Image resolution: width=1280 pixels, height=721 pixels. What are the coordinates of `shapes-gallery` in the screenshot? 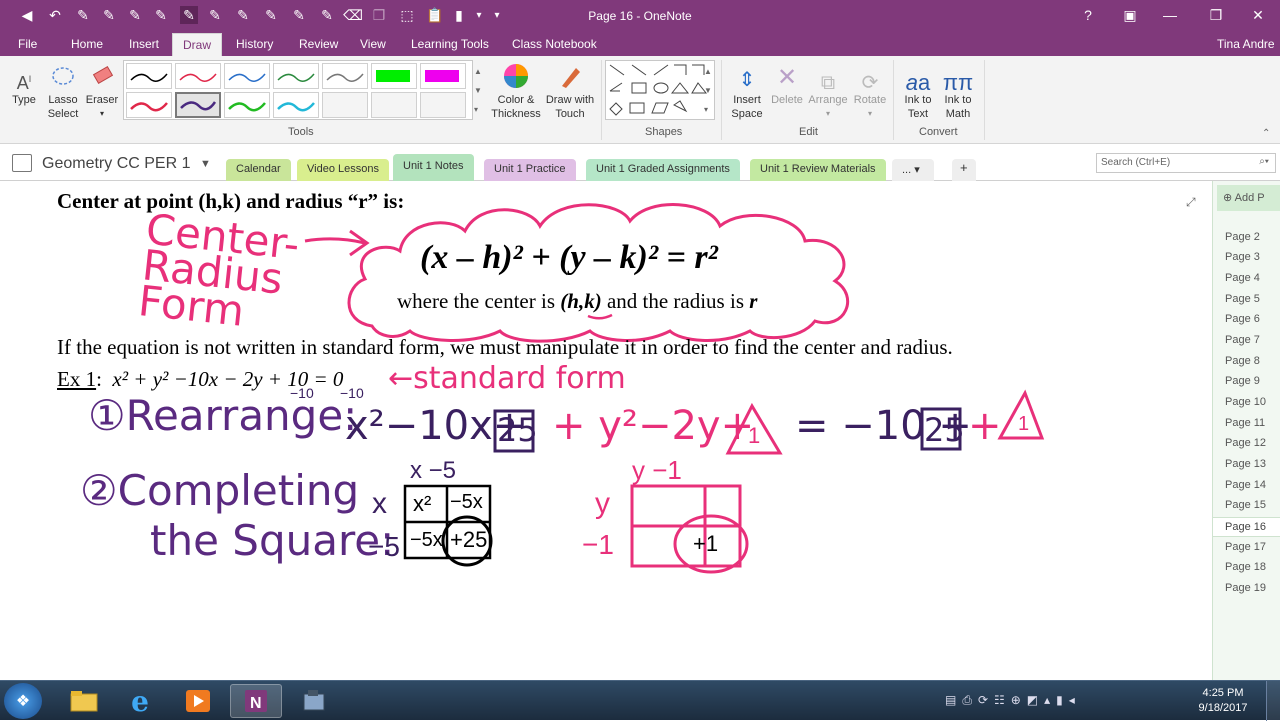 It's located at (660, 90).